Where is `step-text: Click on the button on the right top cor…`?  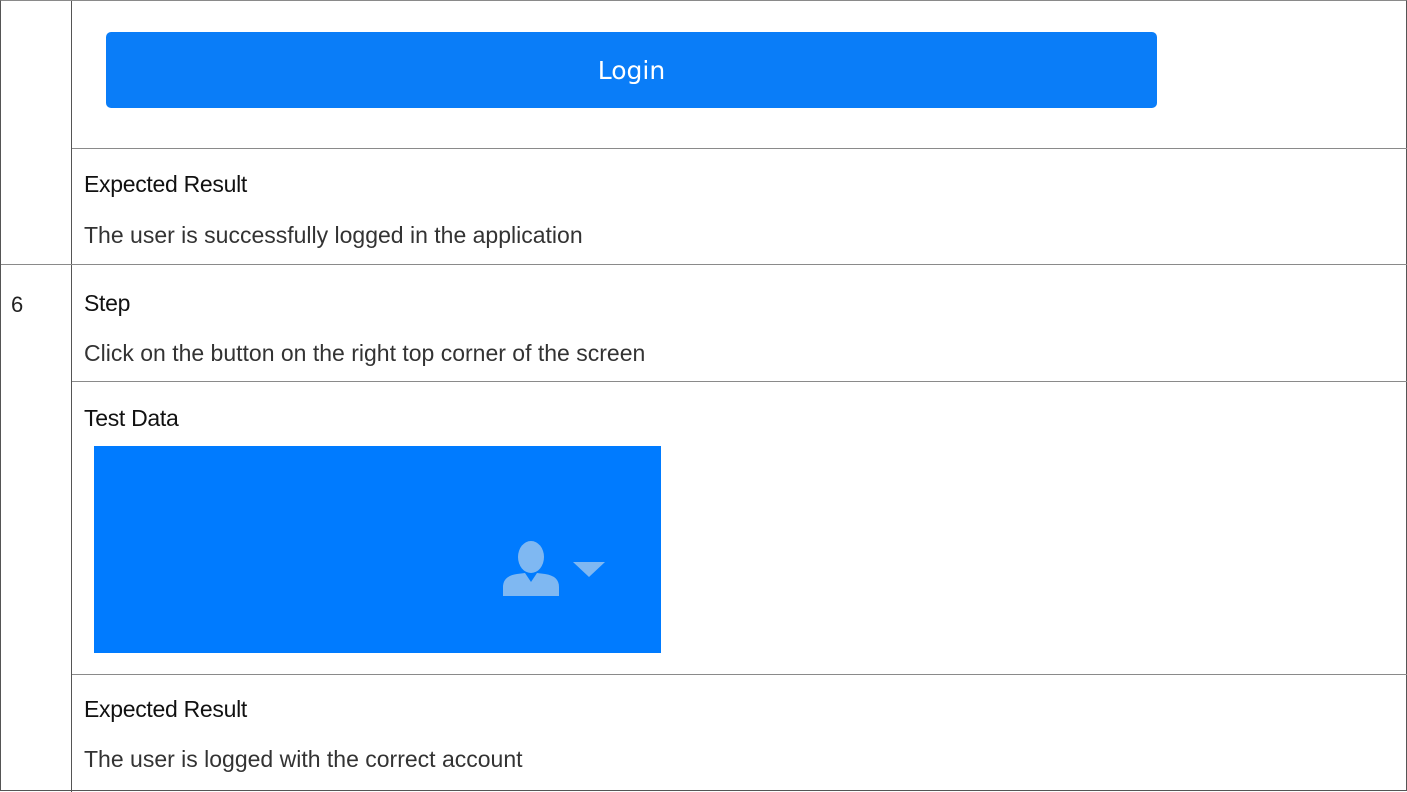 step-text: Click on the button on the right top cor… is located at coordinates (365, 353).